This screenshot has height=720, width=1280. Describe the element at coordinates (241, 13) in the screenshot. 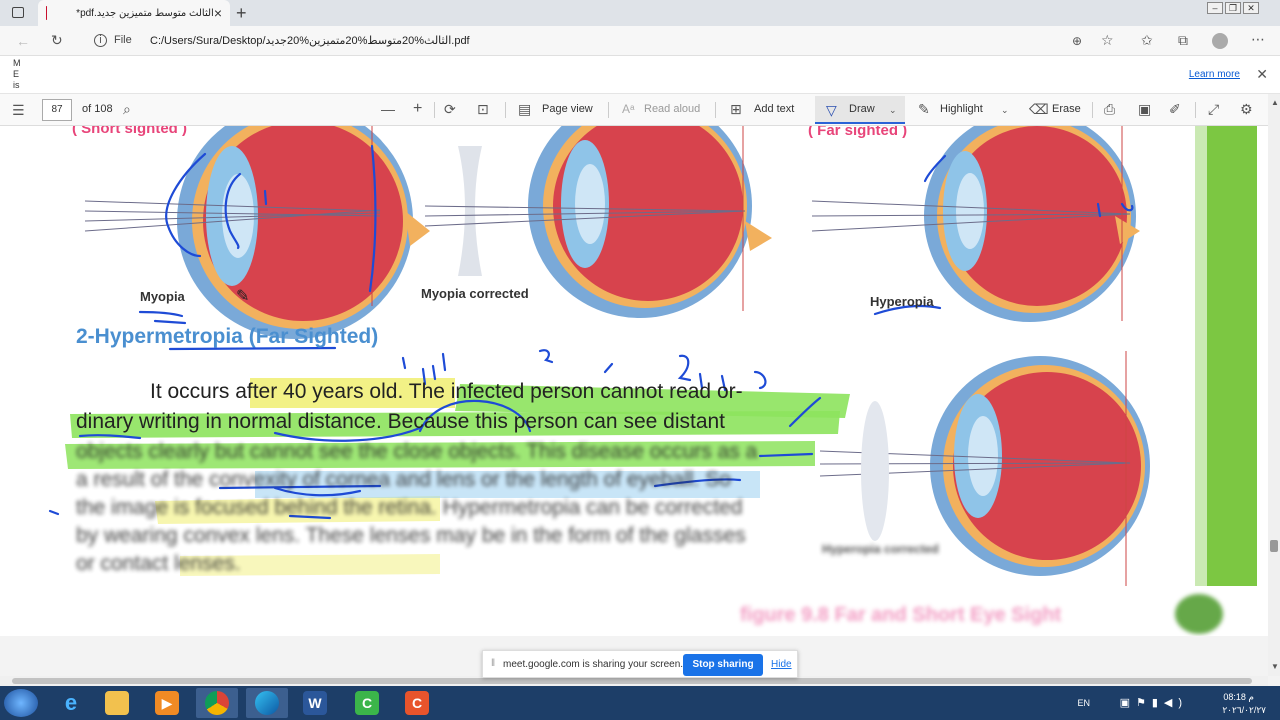

I see `new-tab-button: +` at that location.